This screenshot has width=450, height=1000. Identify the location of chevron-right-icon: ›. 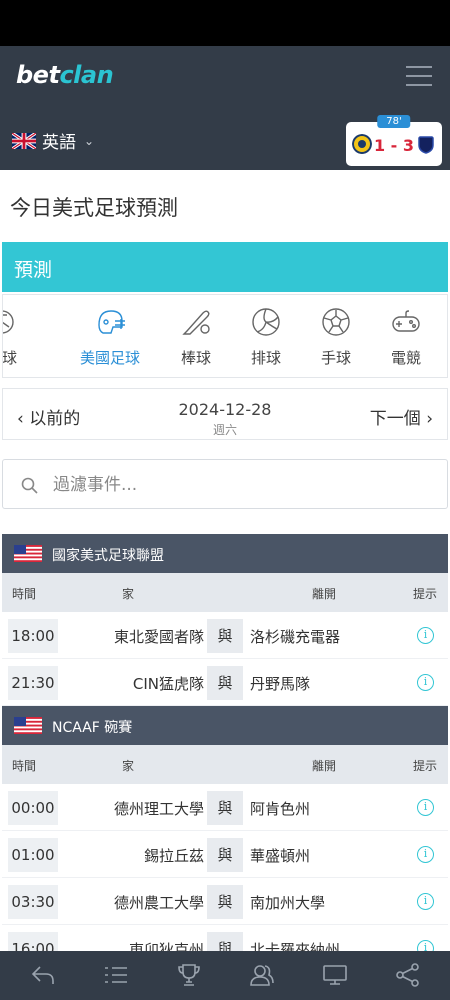
(429, 419).